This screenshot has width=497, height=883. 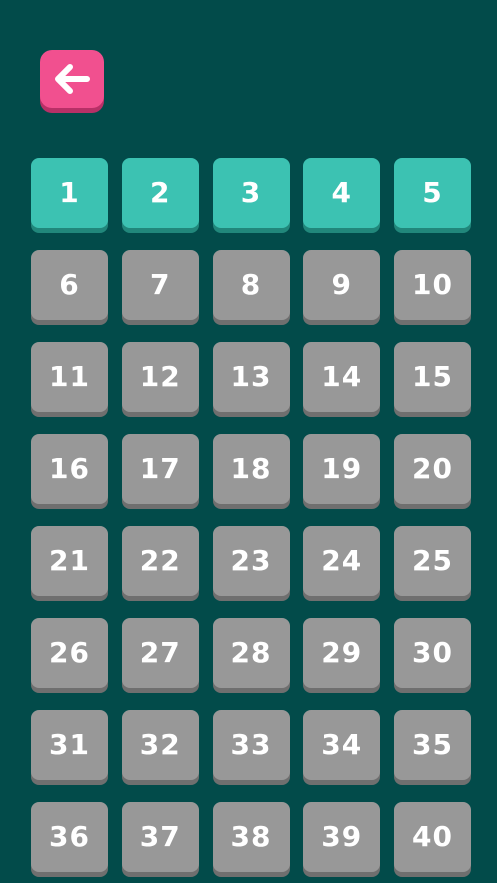 I want to click on level-tile-29: 29, so click(x=342, y=653).